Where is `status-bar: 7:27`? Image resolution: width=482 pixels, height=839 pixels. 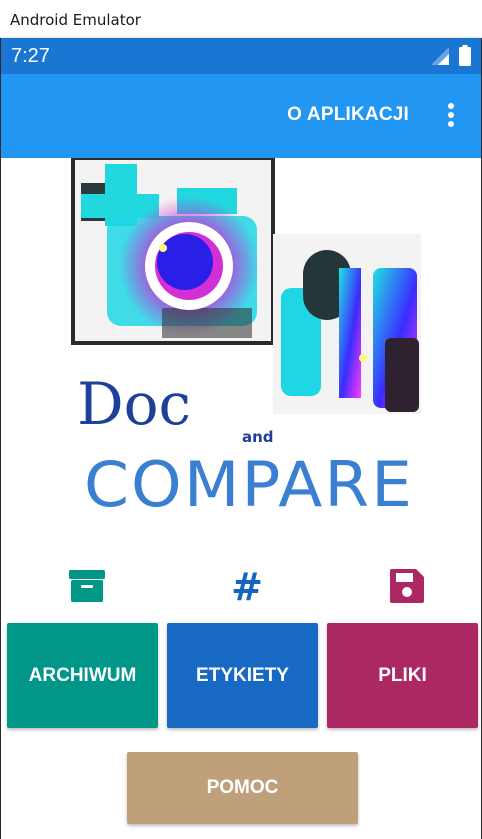
status-bar: 7:27 is located at coordinates (241, 56).